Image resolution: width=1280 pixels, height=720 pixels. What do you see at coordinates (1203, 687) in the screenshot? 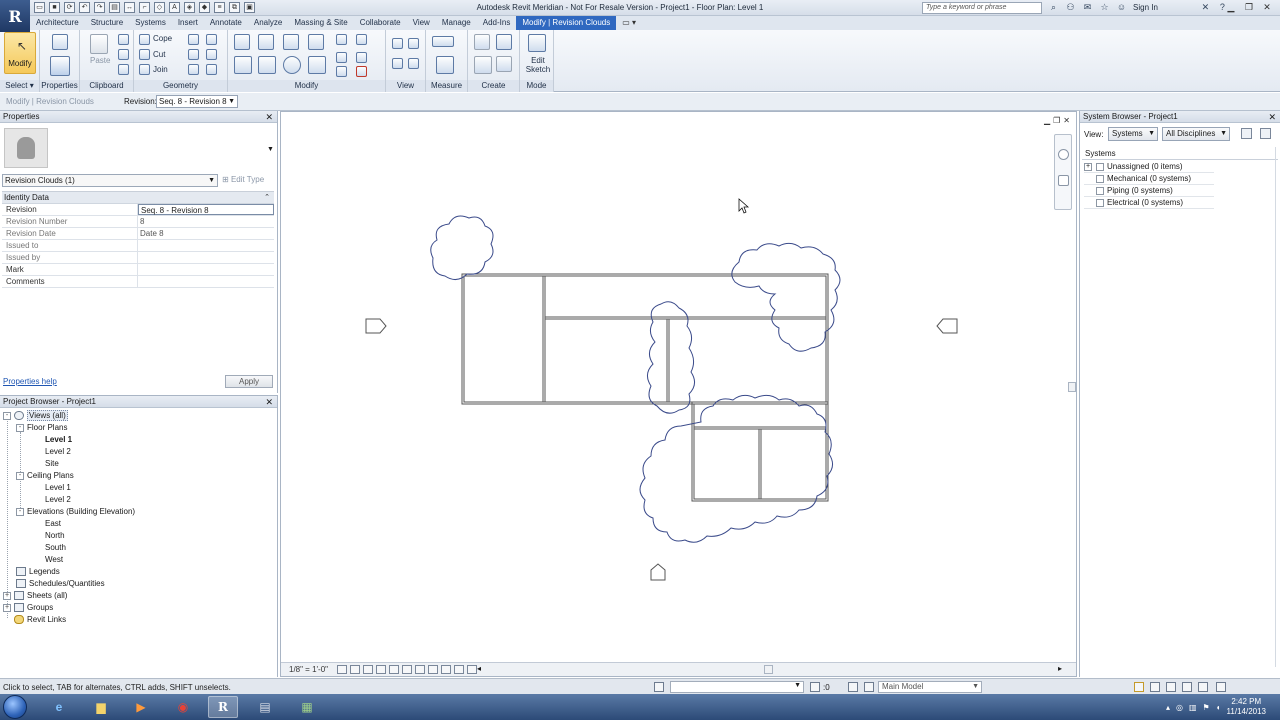
I see `drag-elements-icon` at bounding box center [1203, 687].